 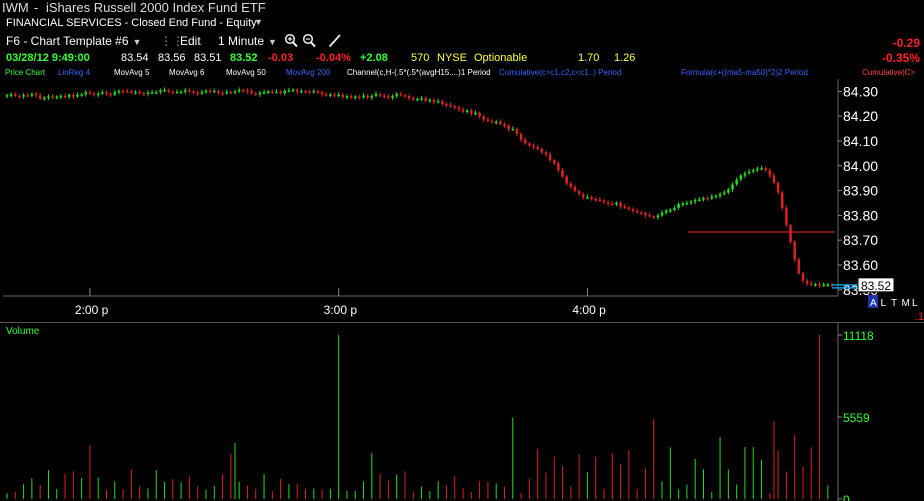 I want to click on pencil-icon, so click(x=335, y=42).